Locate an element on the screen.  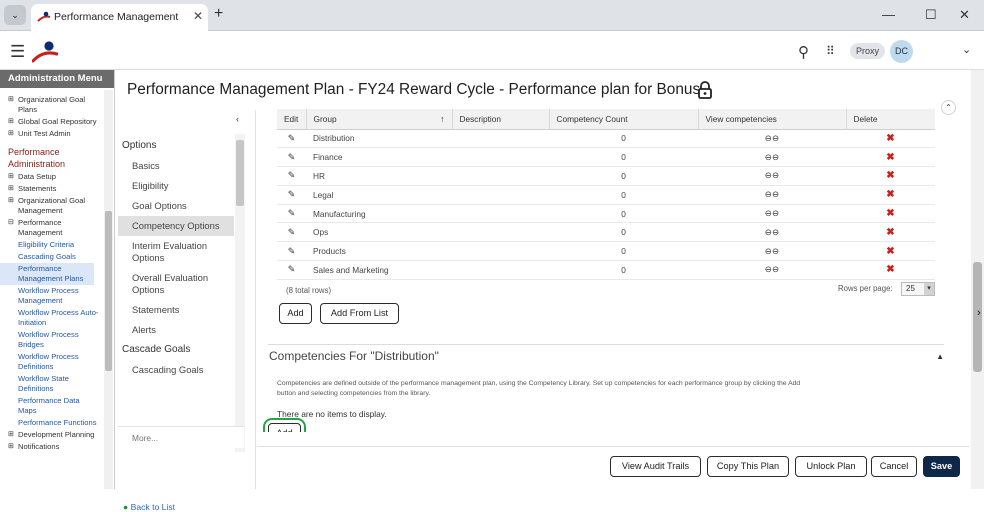
sort-ascending-icon: ↑ is located at coordinates (442, 119).